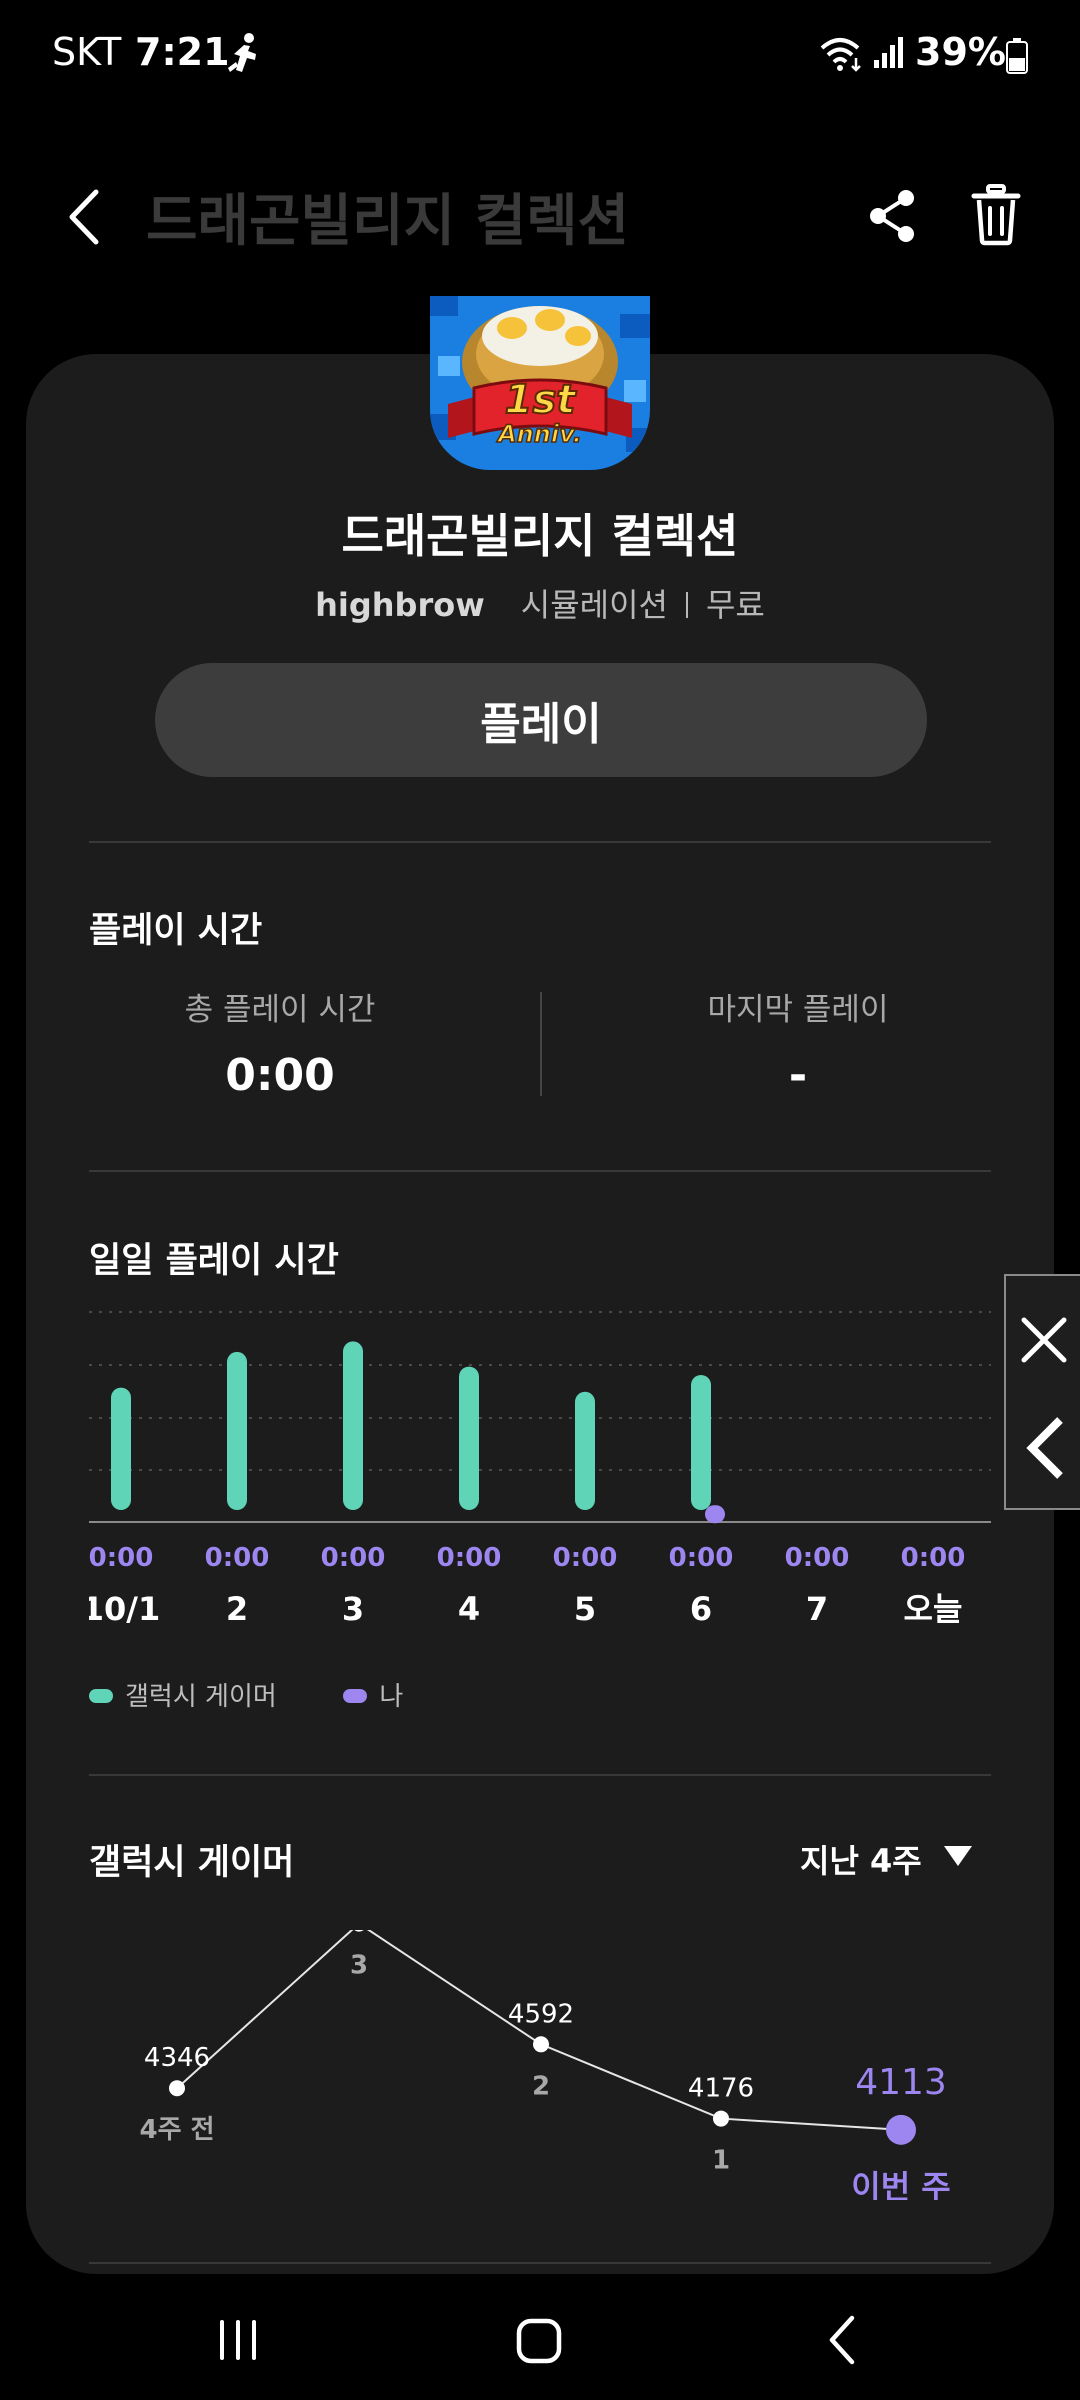 This screenshot has height=2400, width=1080. Describe the element at coordinates (391, 1697) in the screenshot. I see `legend-me-label: 나` at that location.